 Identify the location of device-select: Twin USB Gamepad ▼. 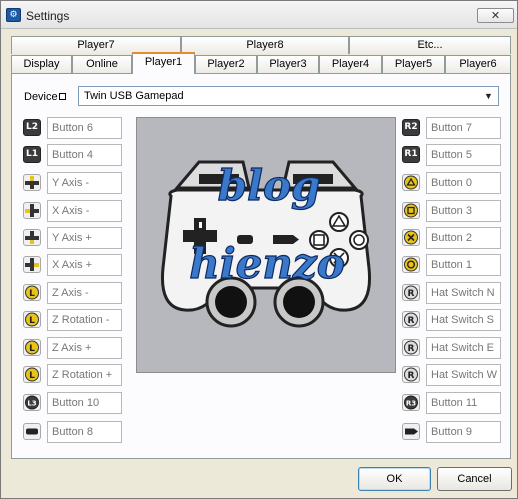
(288, 96).